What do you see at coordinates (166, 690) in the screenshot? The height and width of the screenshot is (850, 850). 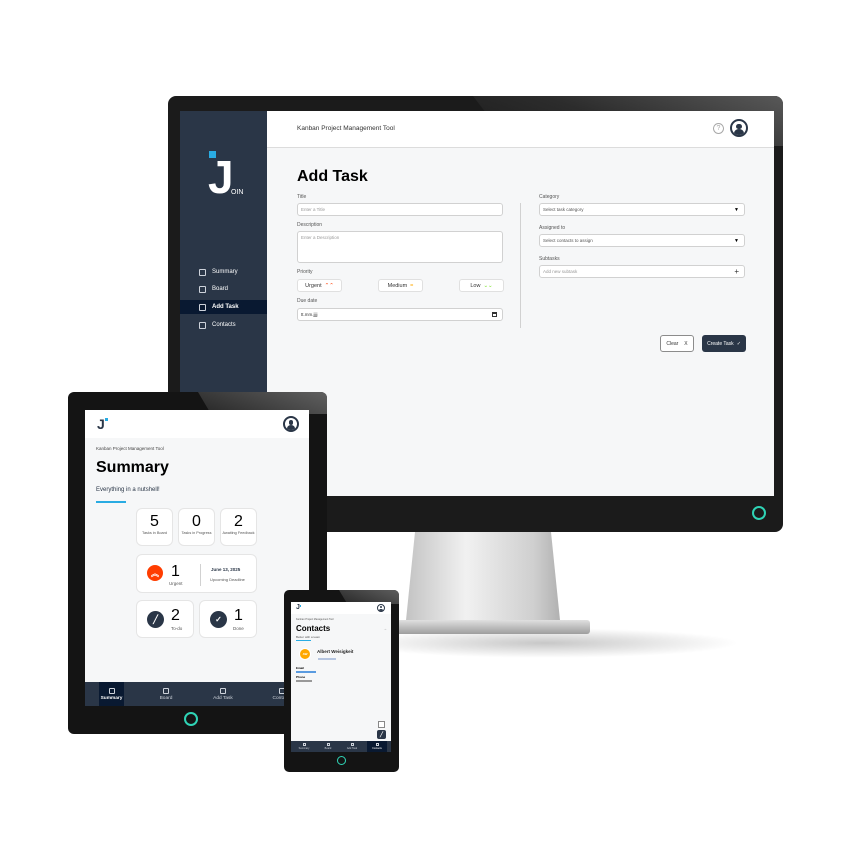 I see `board-icon` at bounding box center [166, 690].